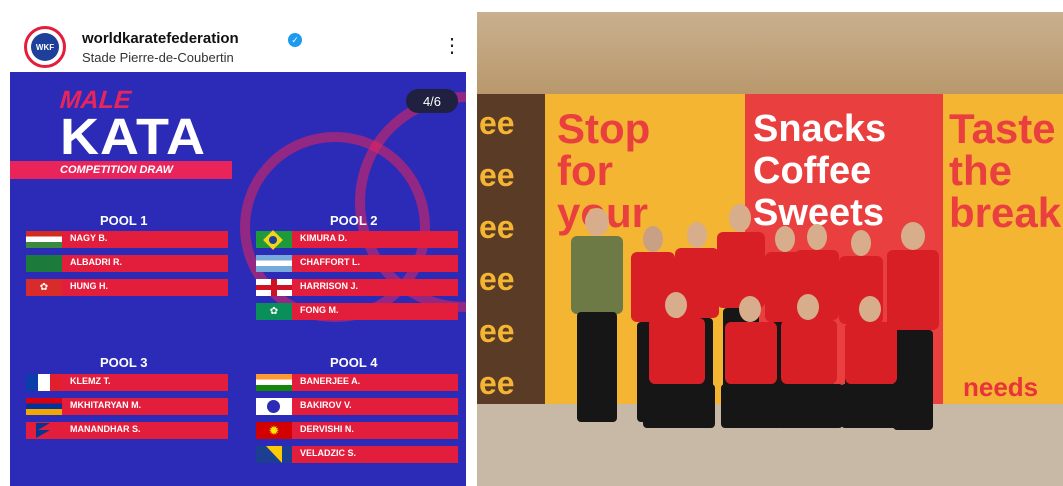 The width and height of the screenshot is (1063, 486). I want to click on hong-kong-flag-icon: ✿, so click(44, 287).